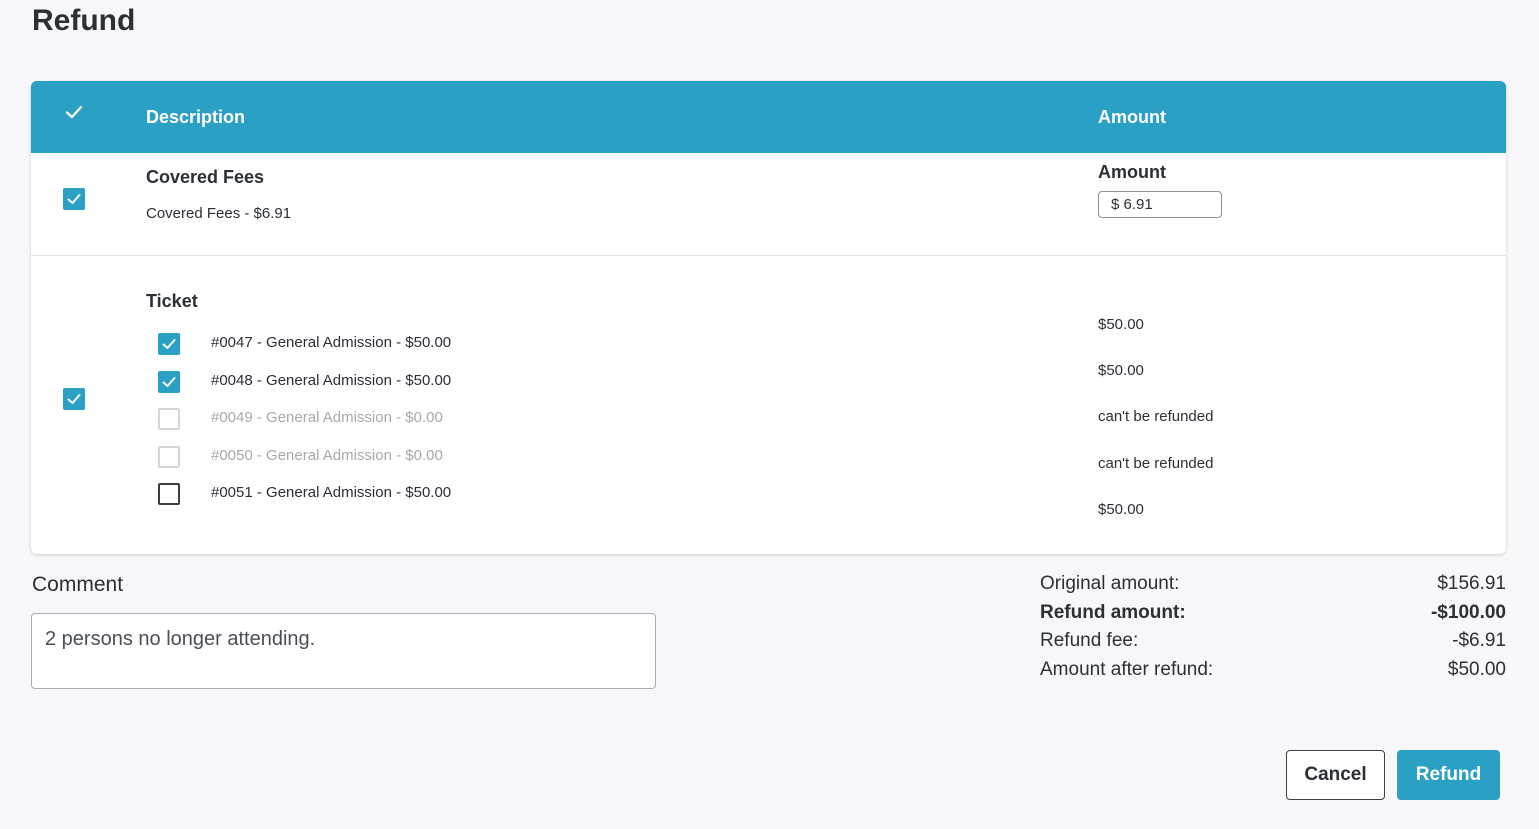  Describe the element at coordinates (84, 20) in the screenshot. I see `page-title: Refund` at that location.